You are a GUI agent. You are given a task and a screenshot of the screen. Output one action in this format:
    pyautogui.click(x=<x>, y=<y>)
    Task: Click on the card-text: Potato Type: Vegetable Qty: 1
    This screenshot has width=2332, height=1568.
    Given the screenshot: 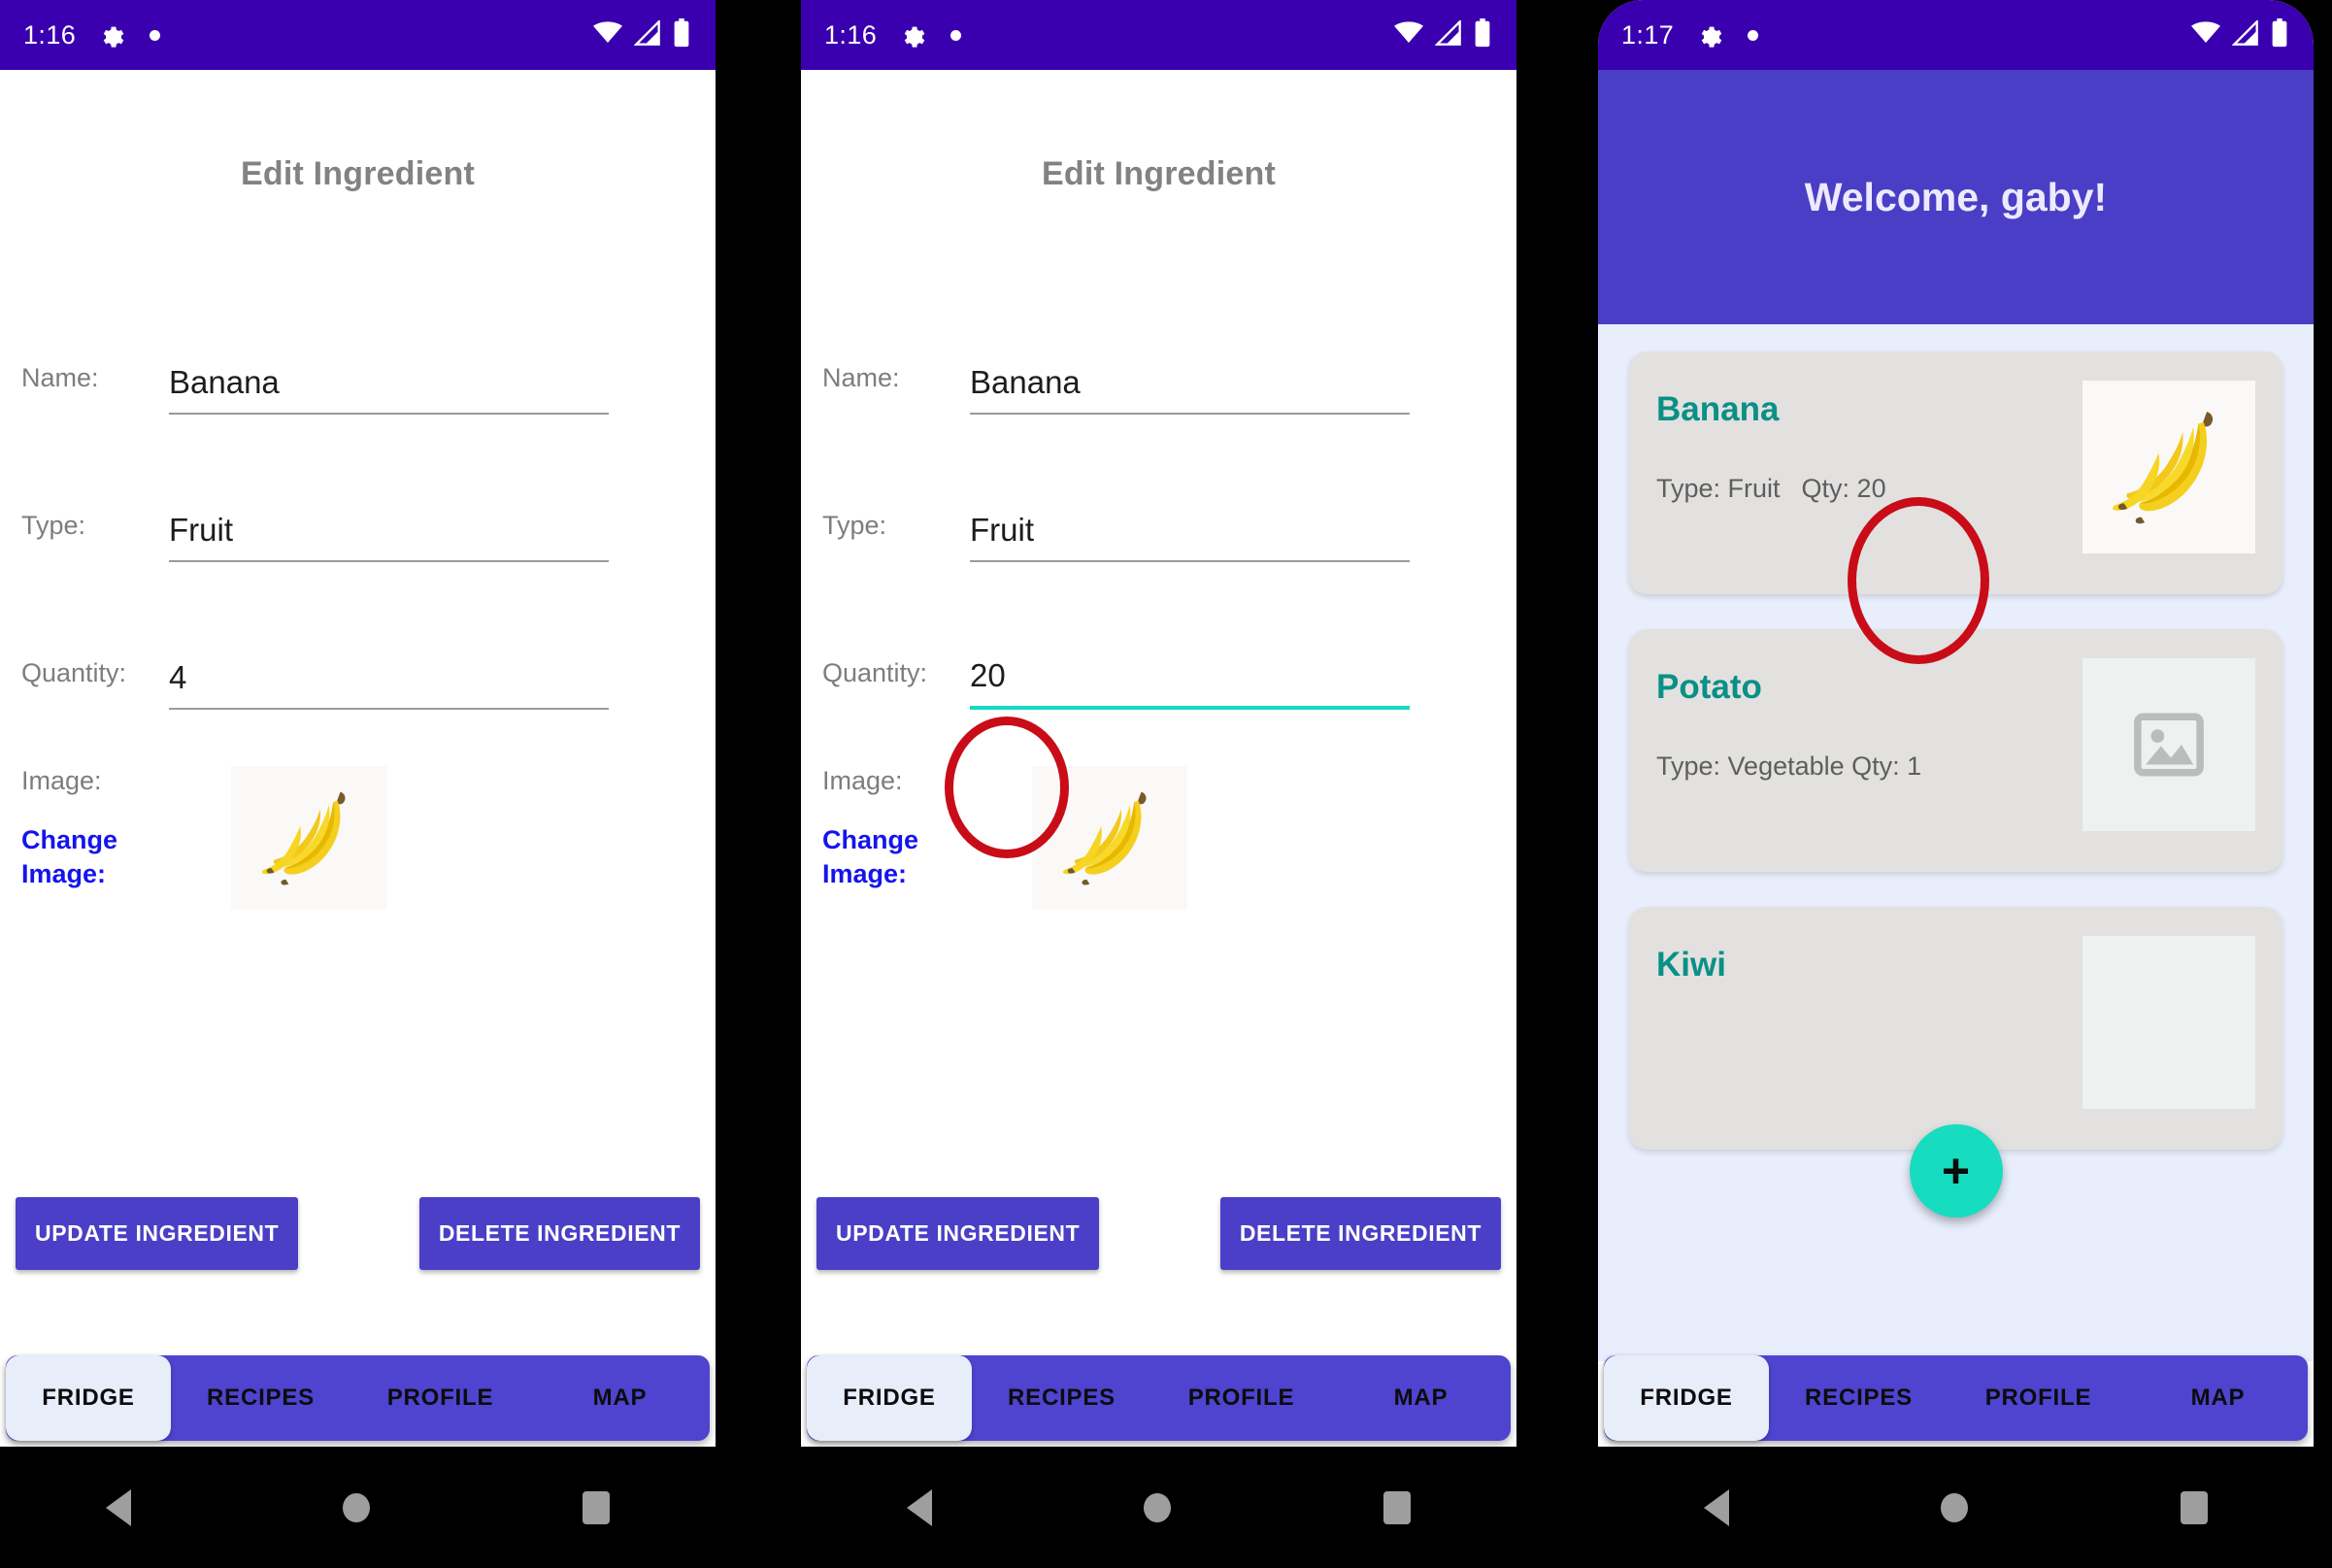 What is the action you would take?
    pyautogui.click(x=1869, y=720)
    